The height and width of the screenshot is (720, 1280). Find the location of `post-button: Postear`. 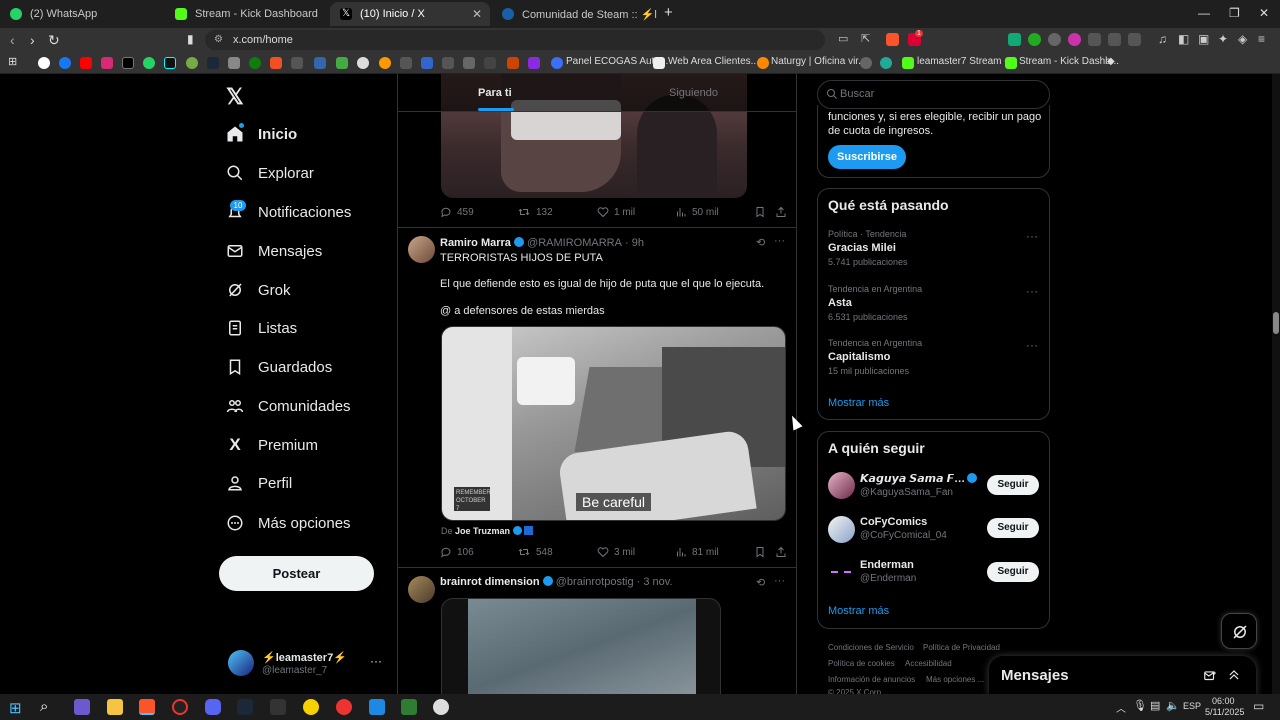

post-button: Postear is located at coordinates (296, 573).